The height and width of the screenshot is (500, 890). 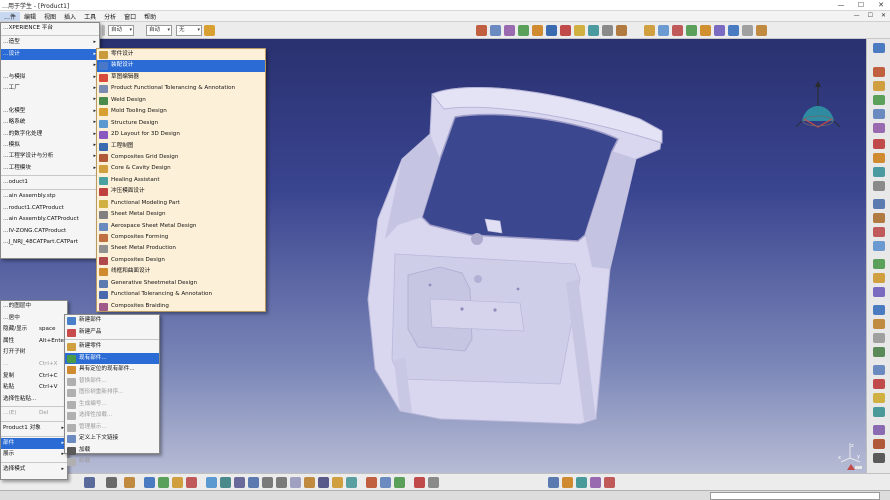 I want to click on quick-constraint-icon, so click(x=579, y=30).